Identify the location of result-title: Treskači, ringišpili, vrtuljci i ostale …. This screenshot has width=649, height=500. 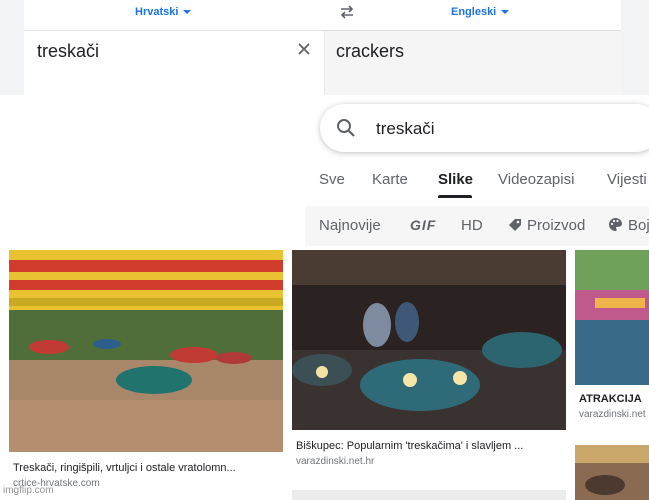
(148, 468).